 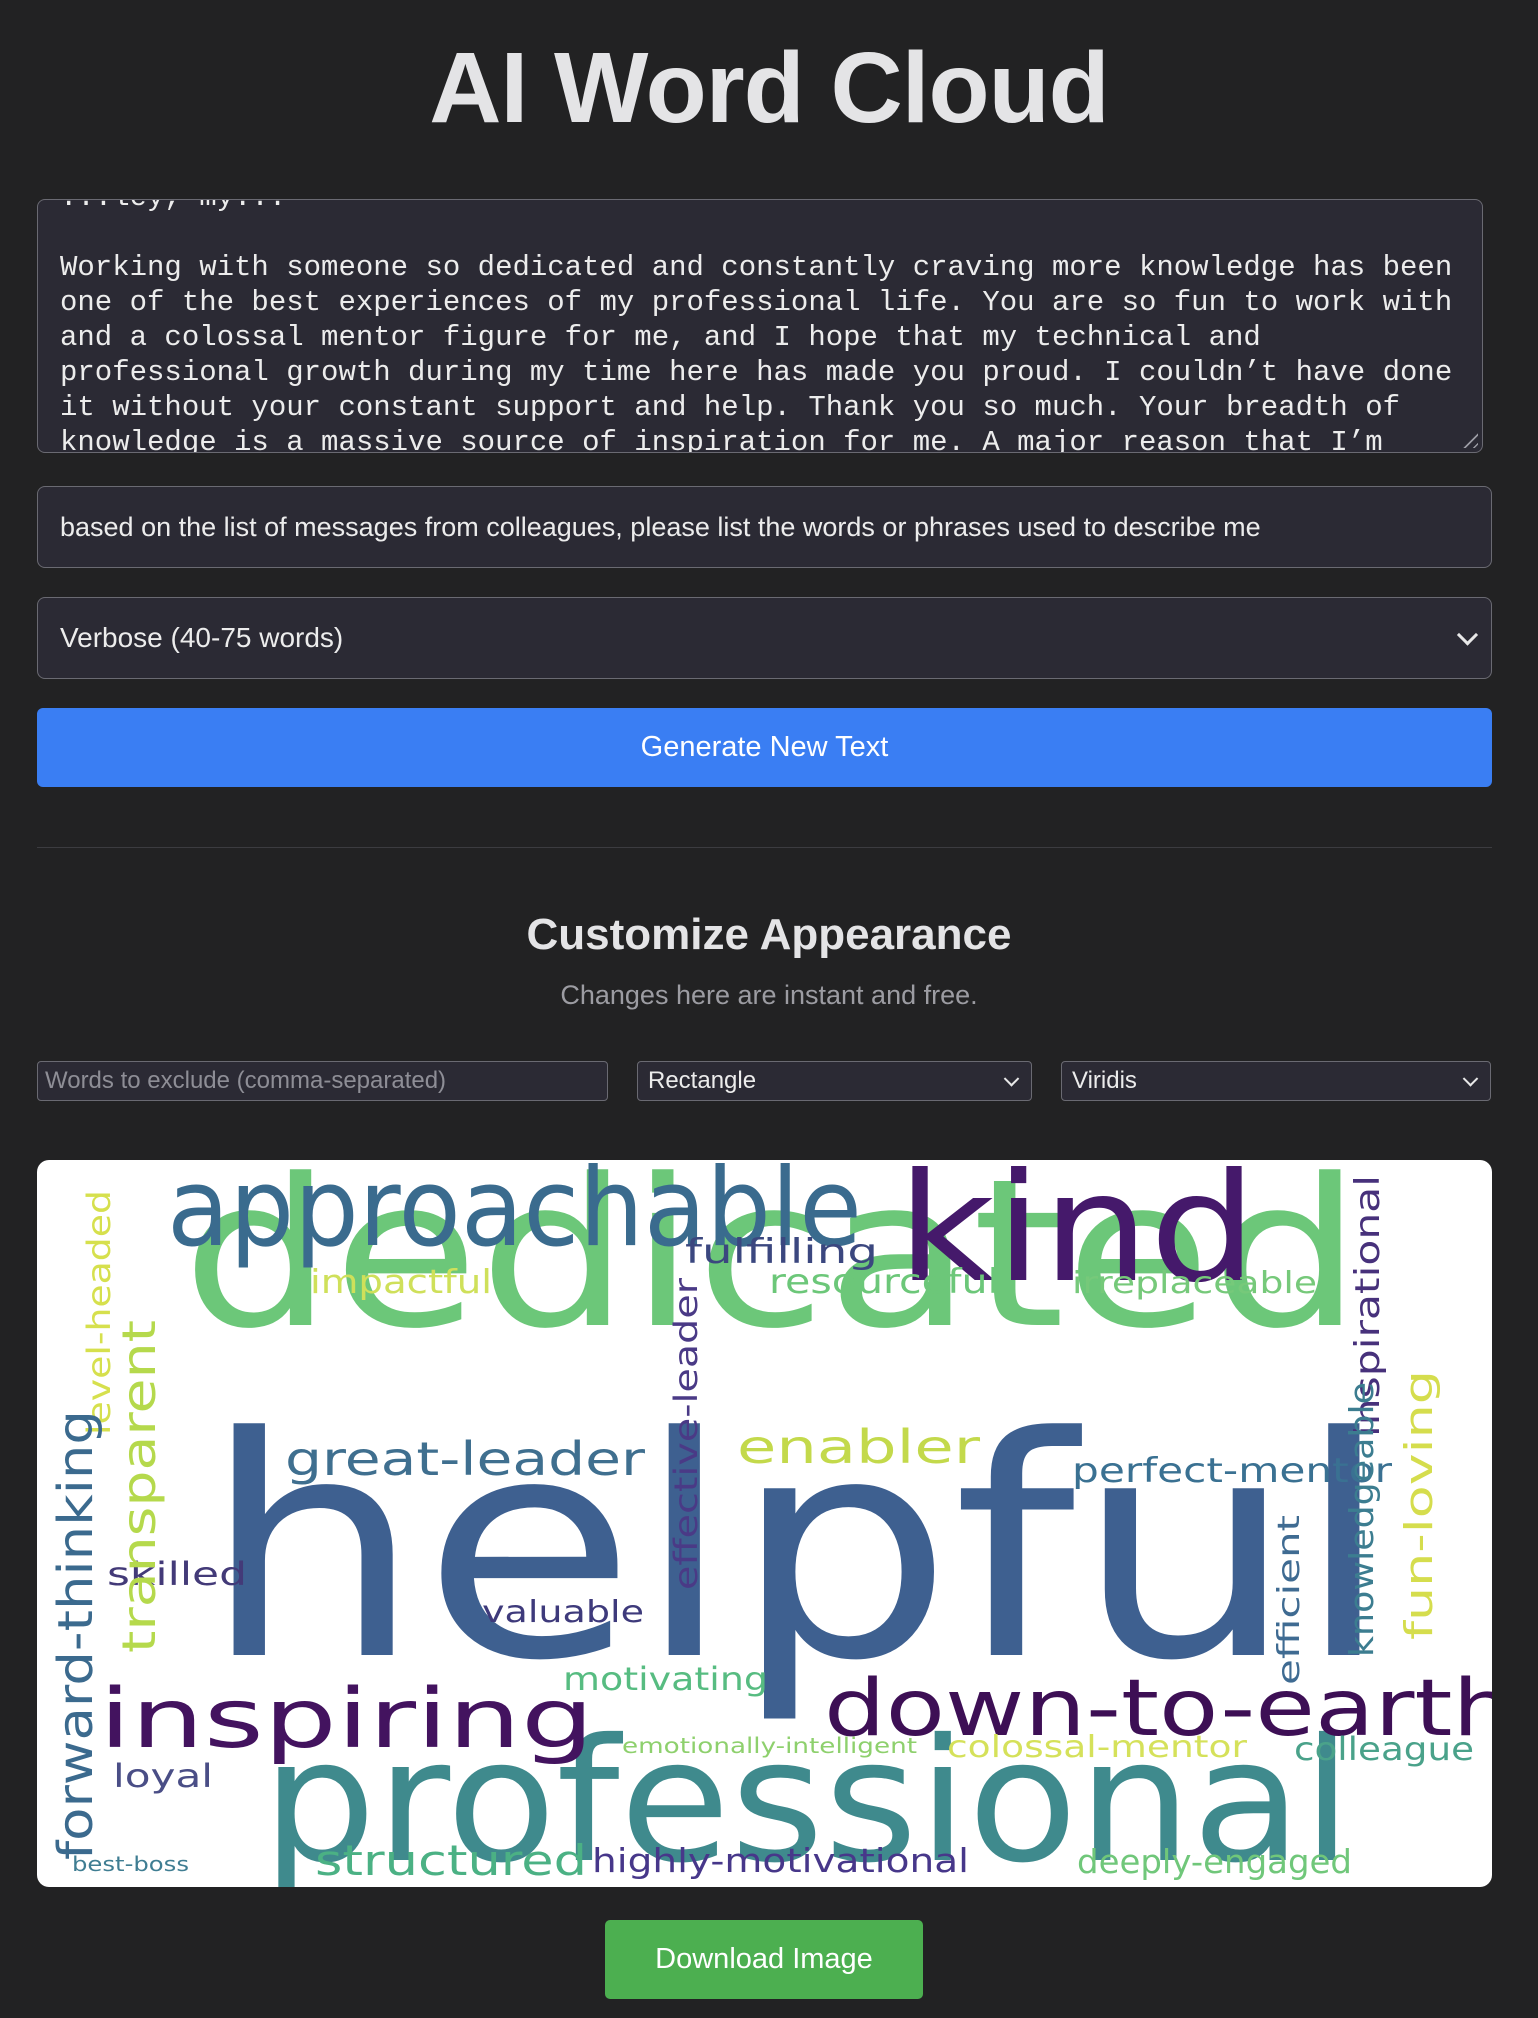 What do you see at coordinates (346, 1719) in the screenshot?
I see `cloud-word-inspiring: inspiring` at bounding box center [346, 1719].